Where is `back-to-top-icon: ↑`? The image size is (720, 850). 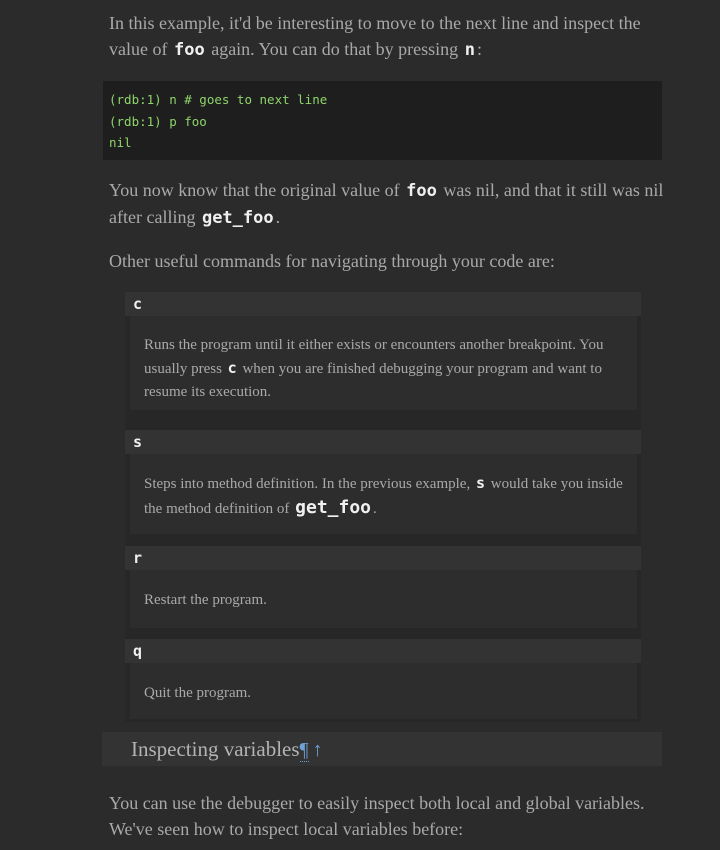
back-to-top-icon: ↑ is located at coordinates (318, 750).